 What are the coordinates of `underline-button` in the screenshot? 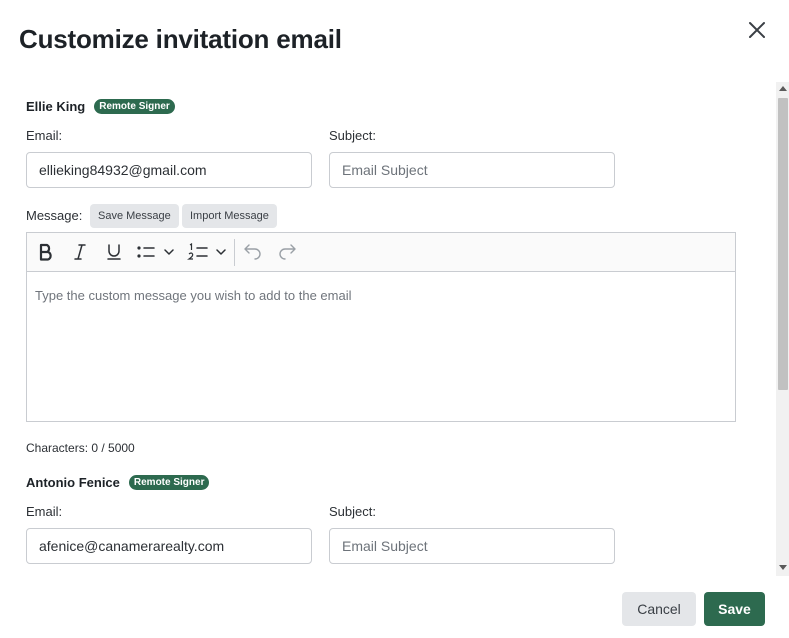 It's located at (114, 252).